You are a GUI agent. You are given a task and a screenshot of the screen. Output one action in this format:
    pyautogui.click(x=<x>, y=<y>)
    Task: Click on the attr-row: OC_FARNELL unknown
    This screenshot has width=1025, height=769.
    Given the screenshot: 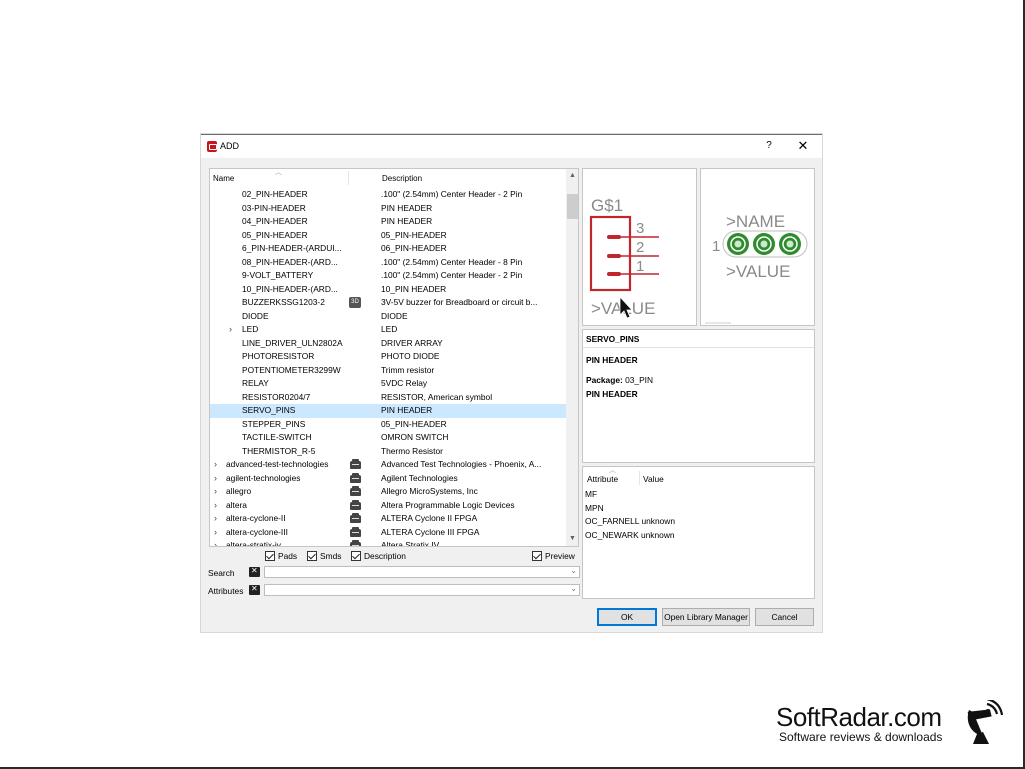 What is the action you would take?
    pyautogui.click(x=630, y=521)
    